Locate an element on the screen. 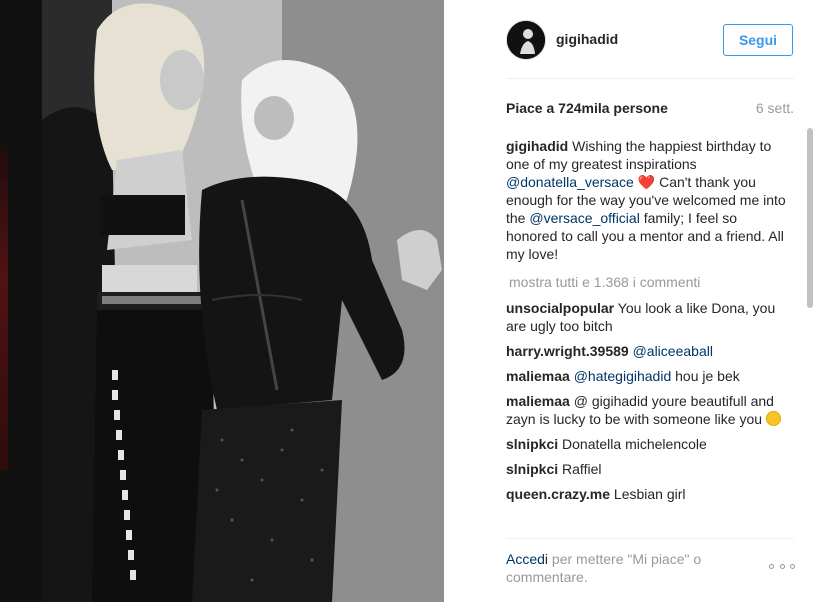  scrollbar-thumb is located at coordinates (810, 218).